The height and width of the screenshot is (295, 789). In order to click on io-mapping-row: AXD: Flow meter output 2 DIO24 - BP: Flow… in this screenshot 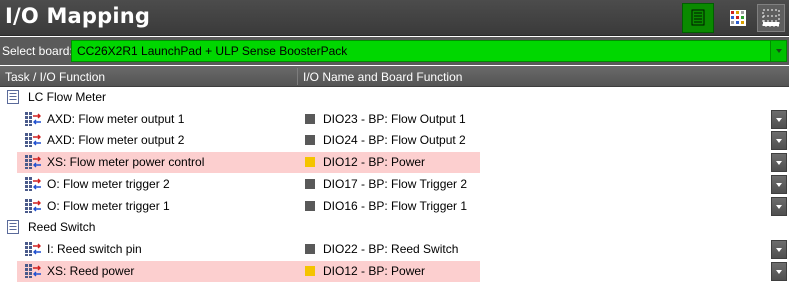, I will do `click(394, 140)`.